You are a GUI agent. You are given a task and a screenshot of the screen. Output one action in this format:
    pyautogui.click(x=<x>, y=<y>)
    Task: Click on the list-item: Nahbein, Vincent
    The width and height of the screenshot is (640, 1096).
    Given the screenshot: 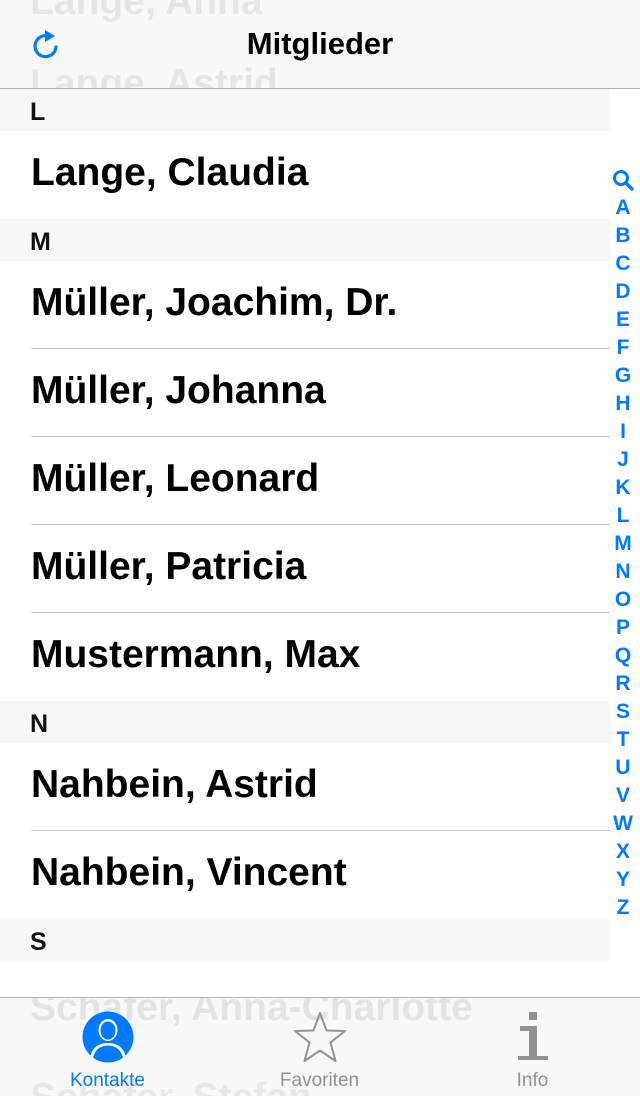 What is the action you would take?
    pyautogui.click(x=305, y=875)
    